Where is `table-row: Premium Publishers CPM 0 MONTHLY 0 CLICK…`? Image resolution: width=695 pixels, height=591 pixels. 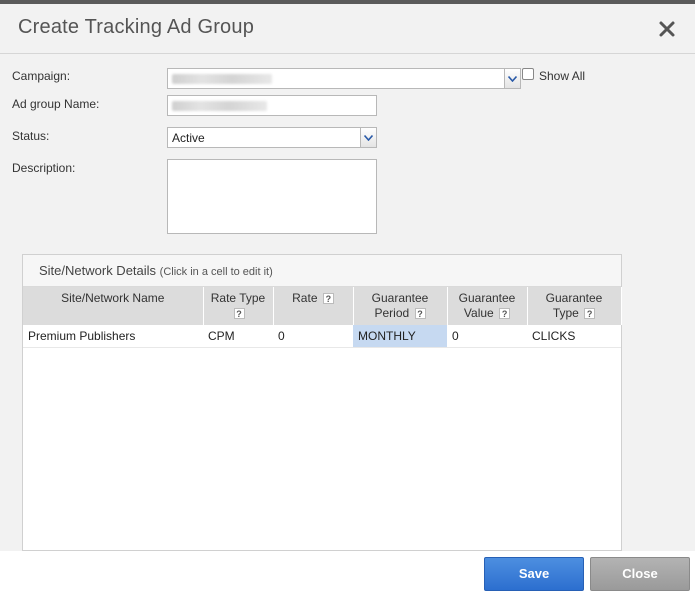
table-row: Premium Publishers CPM 0 MONTHLY 0 CLICK… is located at coordinates (322, 336).